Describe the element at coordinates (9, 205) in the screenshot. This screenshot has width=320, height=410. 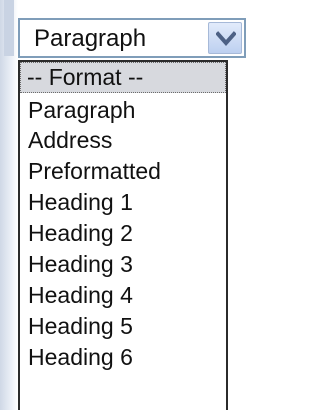
I see `window-edge` at that location.